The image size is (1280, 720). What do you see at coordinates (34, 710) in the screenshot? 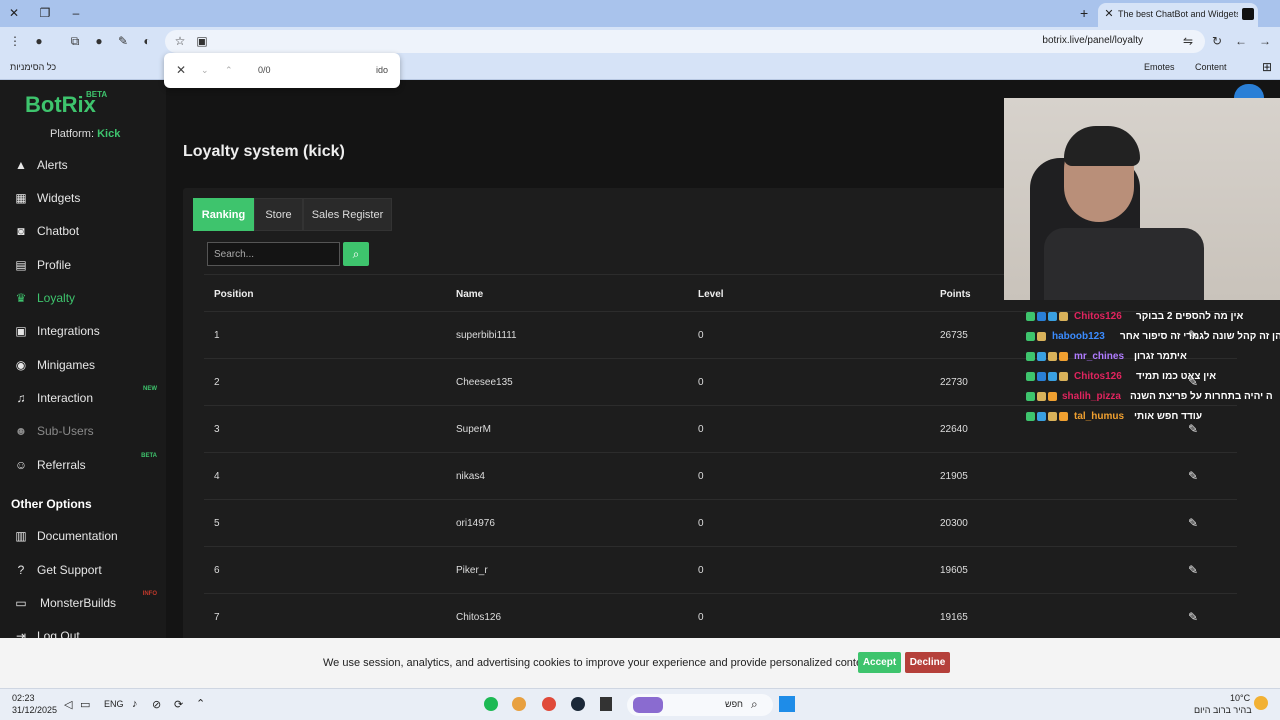
I see `clock-date: 31/12/2025` at bounding box center [34, 710].